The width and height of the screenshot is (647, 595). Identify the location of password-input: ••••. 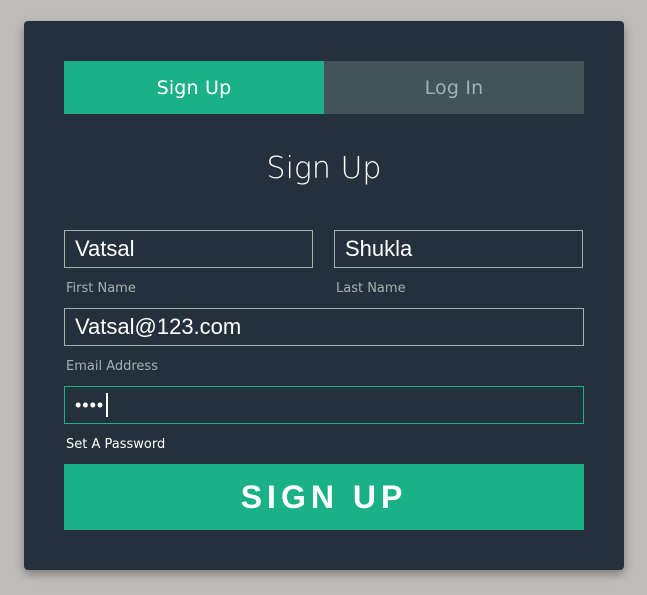
(324, 405).